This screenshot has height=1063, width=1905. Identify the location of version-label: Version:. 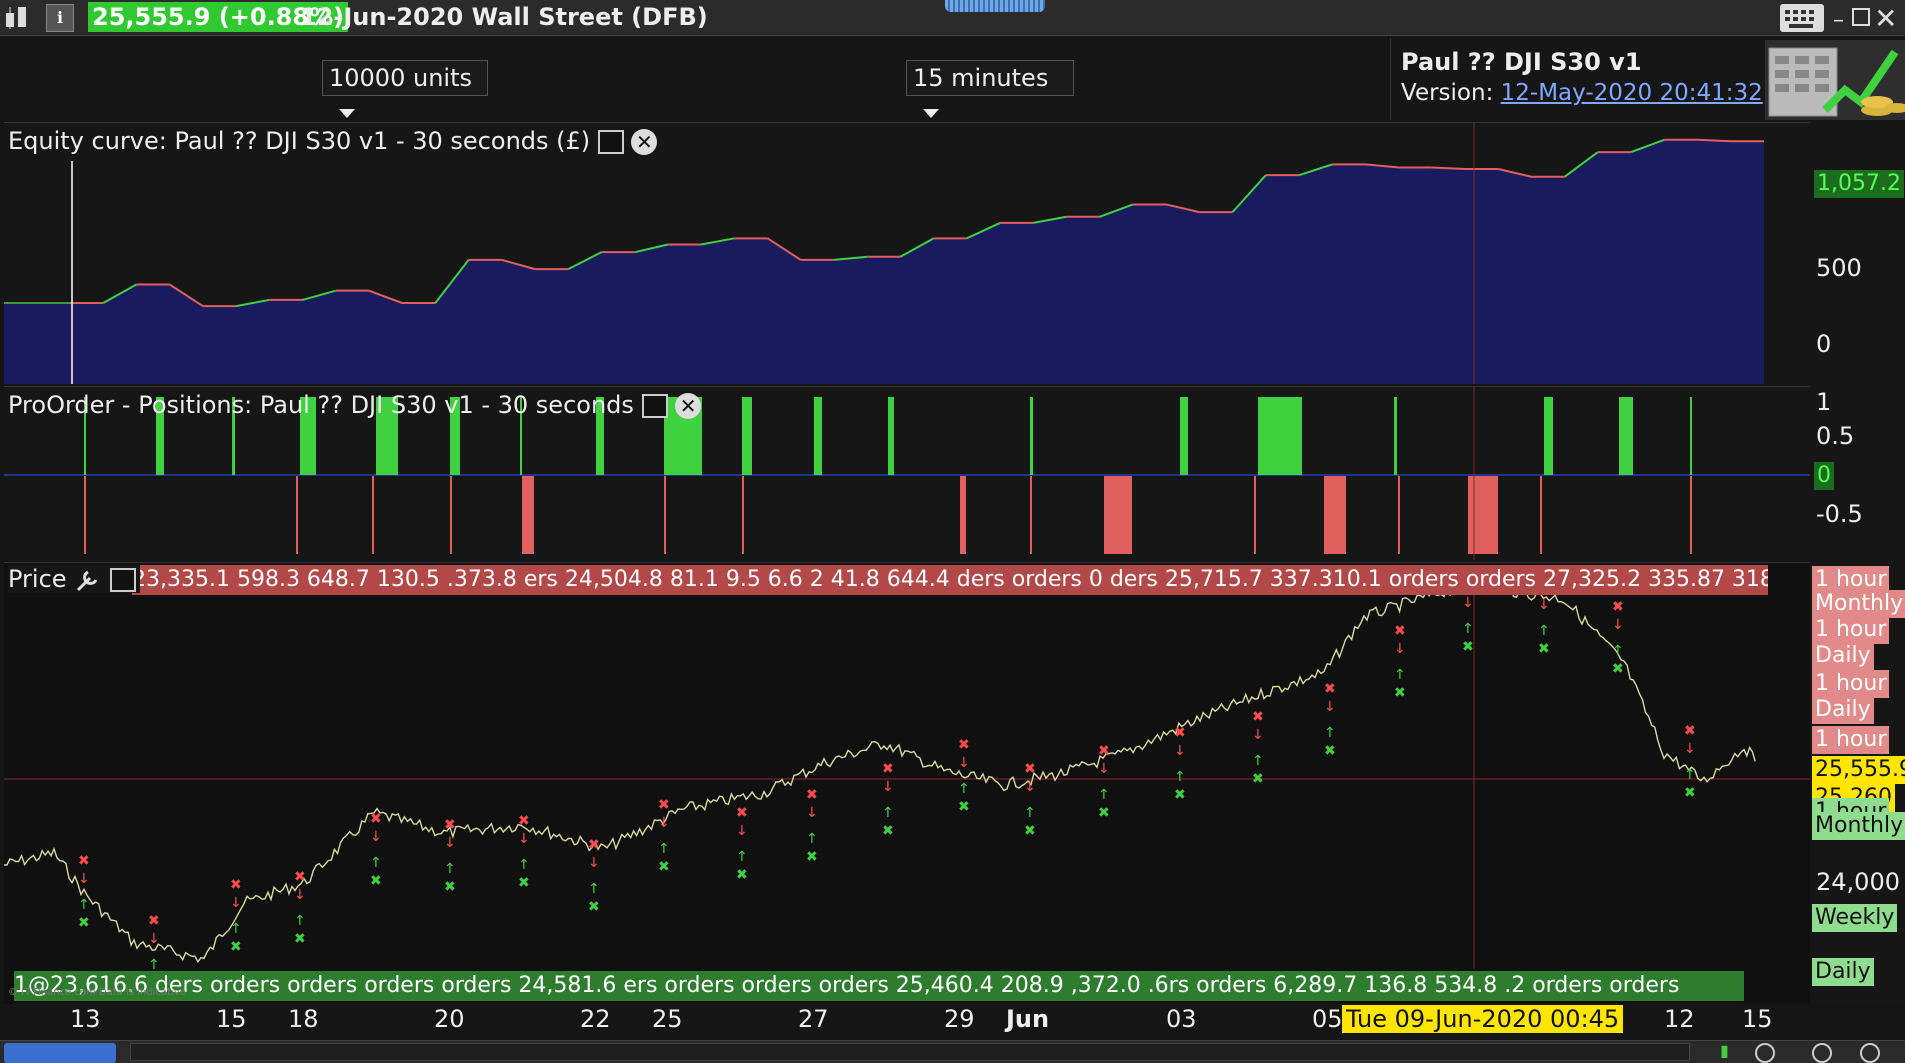
(1447, 93).